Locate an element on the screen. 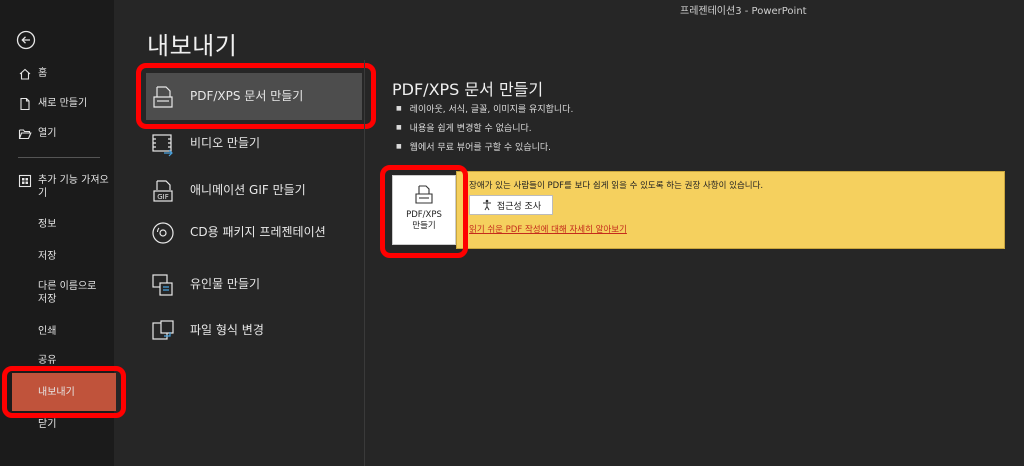 The width and height of the screenshot is (1024, 466). handout-icon is located at coordinates (162, 285).